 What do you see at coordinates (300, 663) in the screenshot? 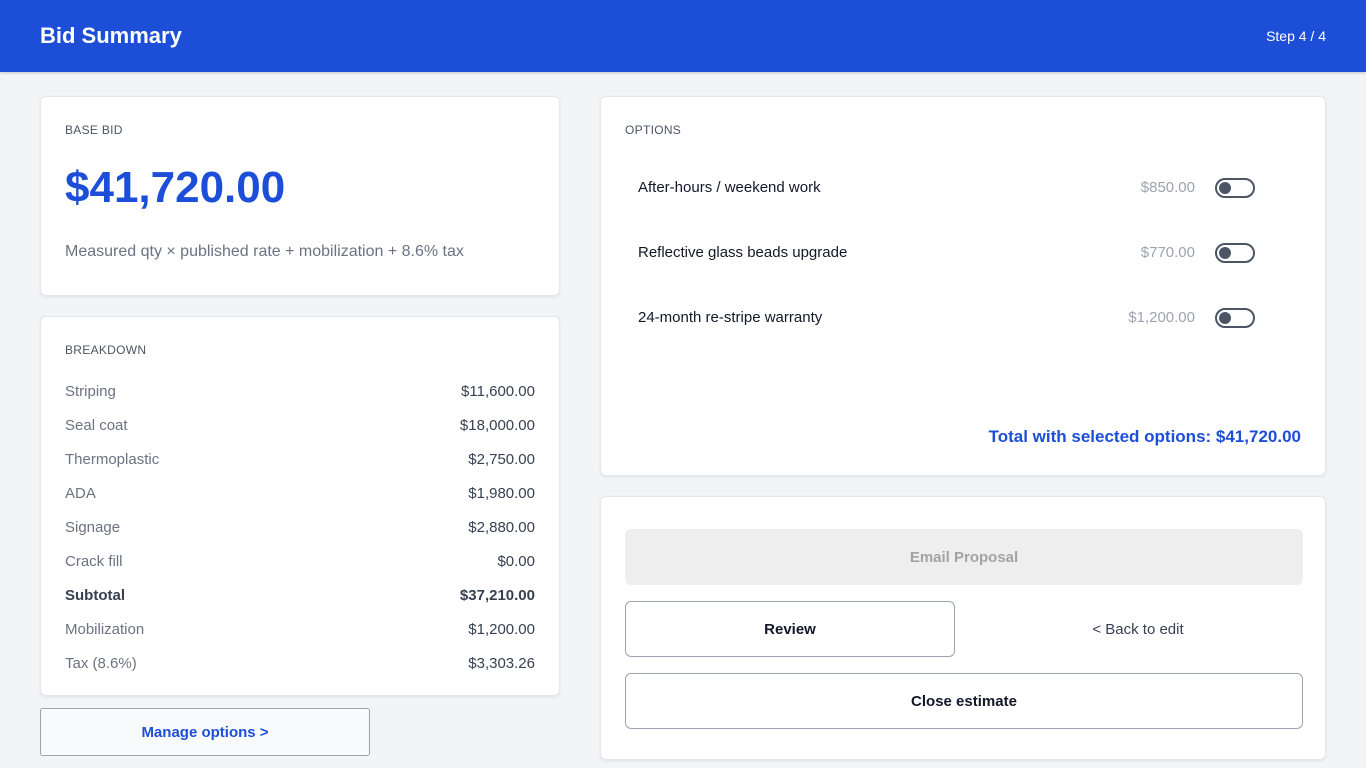
I see `breakdown-row: Tax (8.6%) $3,303.26` at bounding box center [300, 663].